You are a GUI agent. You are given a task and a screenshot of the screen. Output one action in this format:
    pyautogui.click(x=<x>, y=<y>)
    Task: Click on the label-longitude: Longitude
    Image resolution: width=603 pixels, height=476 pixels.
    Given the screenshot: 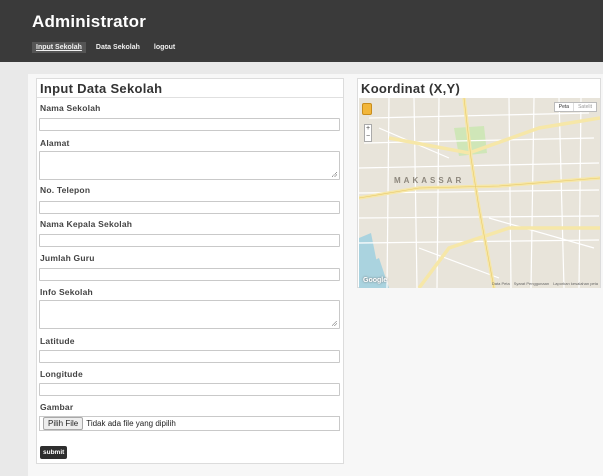 What is the action you would take?
    pyautogui.click(x=61, y=374)
    